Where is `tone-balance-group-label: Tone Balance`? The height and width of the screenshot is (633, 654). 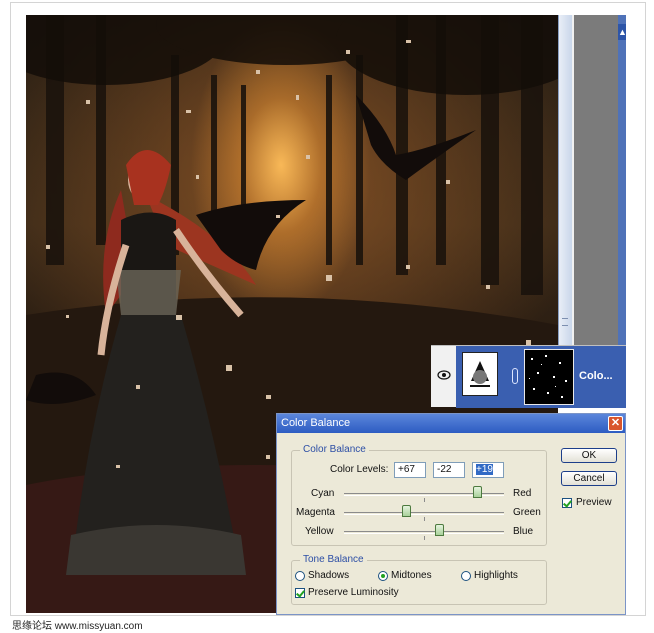
tone-balance-group-label: Tone Balance is located at coordinates (333, 559).